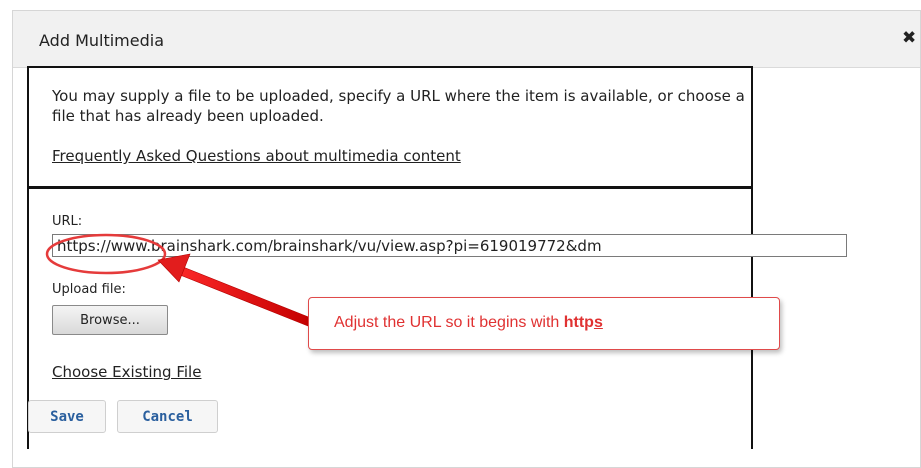 This screenshot has height=468, width=921. I want to click on choose-existing-file-link: Choose Existing File, so click(126, 372).